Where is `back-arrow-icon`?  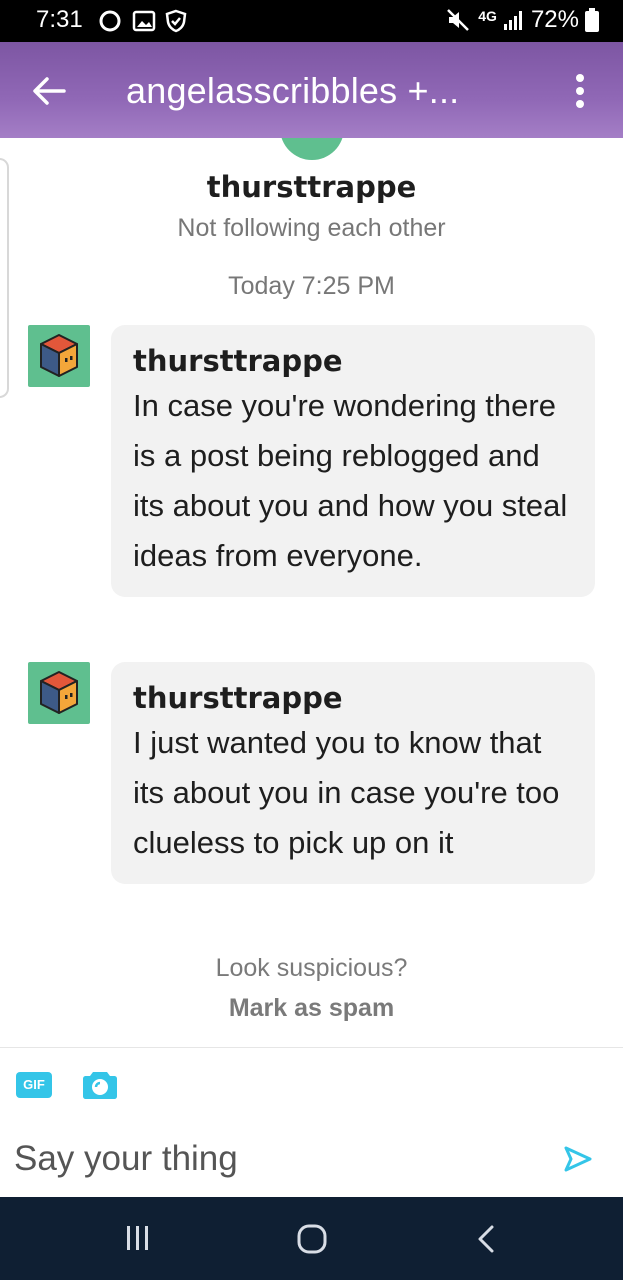
back-arrow-icon is located at coordinates (49, 91).